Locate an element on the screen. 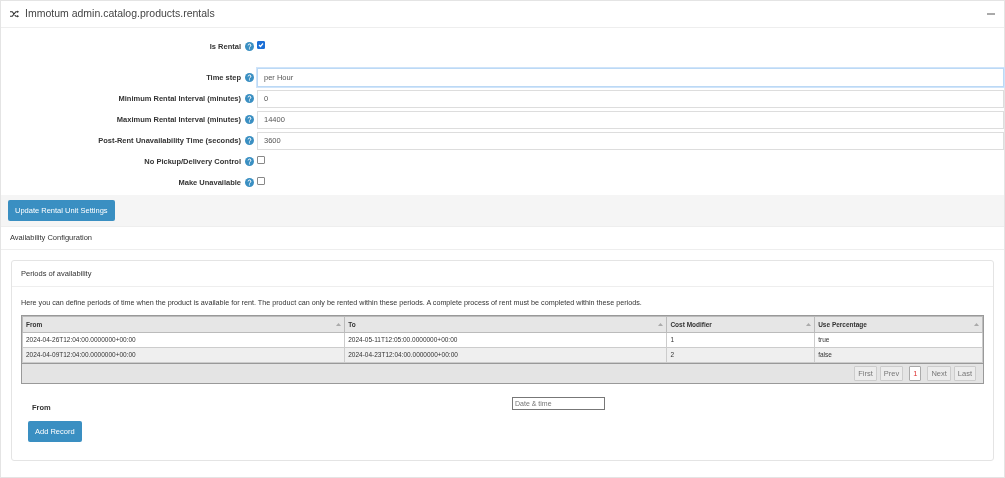 The image size is (1005, 478). panel-title: Immotum admin.catalog.products.rentals is located at coordinates (120, 14).